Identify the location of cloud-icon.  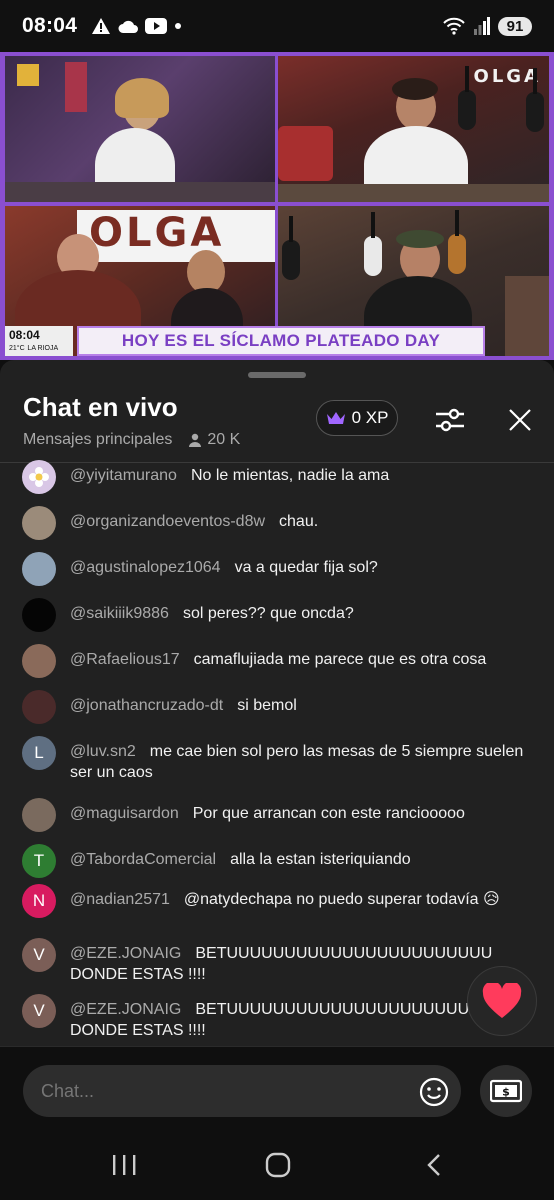
(128, 26).